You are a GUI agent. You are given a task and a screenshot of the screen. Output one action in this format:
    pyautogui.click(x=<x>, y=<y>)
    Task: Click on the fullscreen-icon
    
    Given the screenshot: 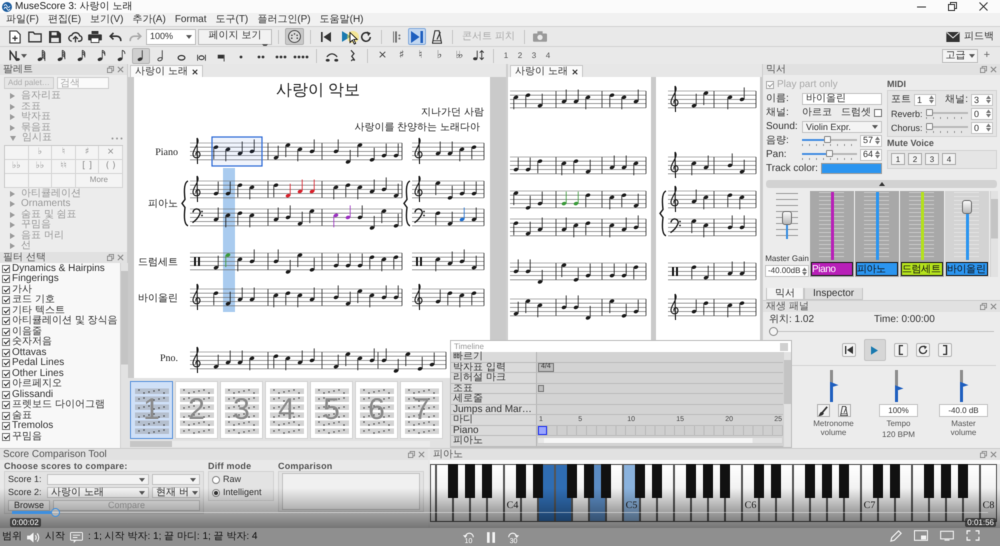 What is the action you would take?
    pyautogui.click(x=973, y=535)
    